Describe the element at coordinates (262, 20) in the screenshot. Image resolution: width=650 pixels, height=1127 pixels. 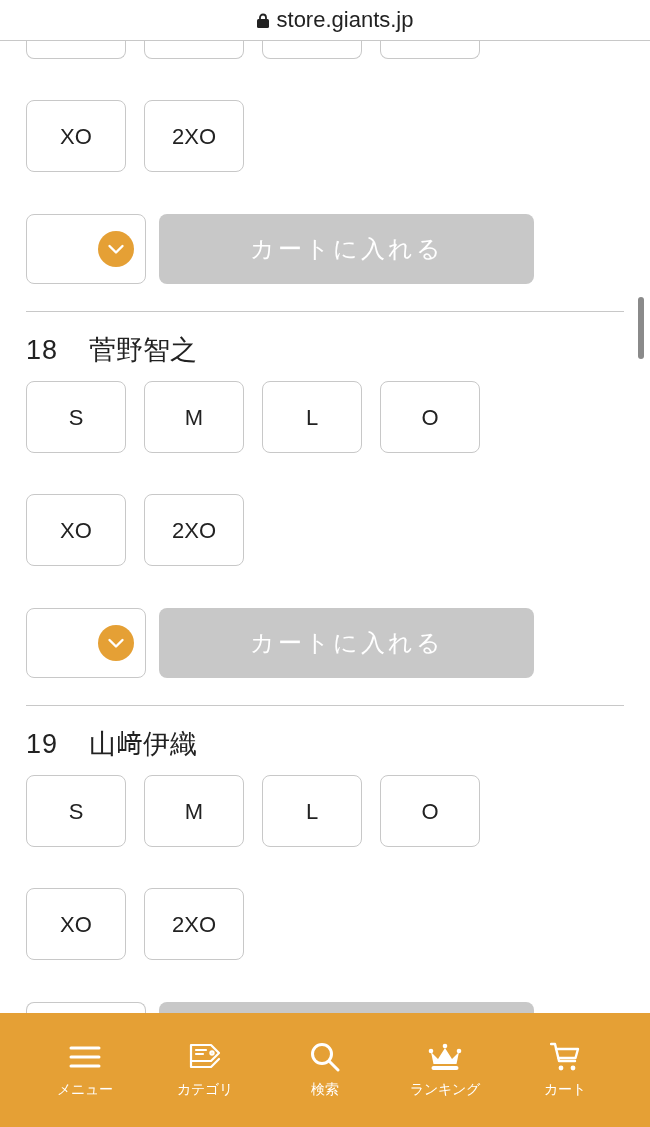
I see `lock-icon` at that location.